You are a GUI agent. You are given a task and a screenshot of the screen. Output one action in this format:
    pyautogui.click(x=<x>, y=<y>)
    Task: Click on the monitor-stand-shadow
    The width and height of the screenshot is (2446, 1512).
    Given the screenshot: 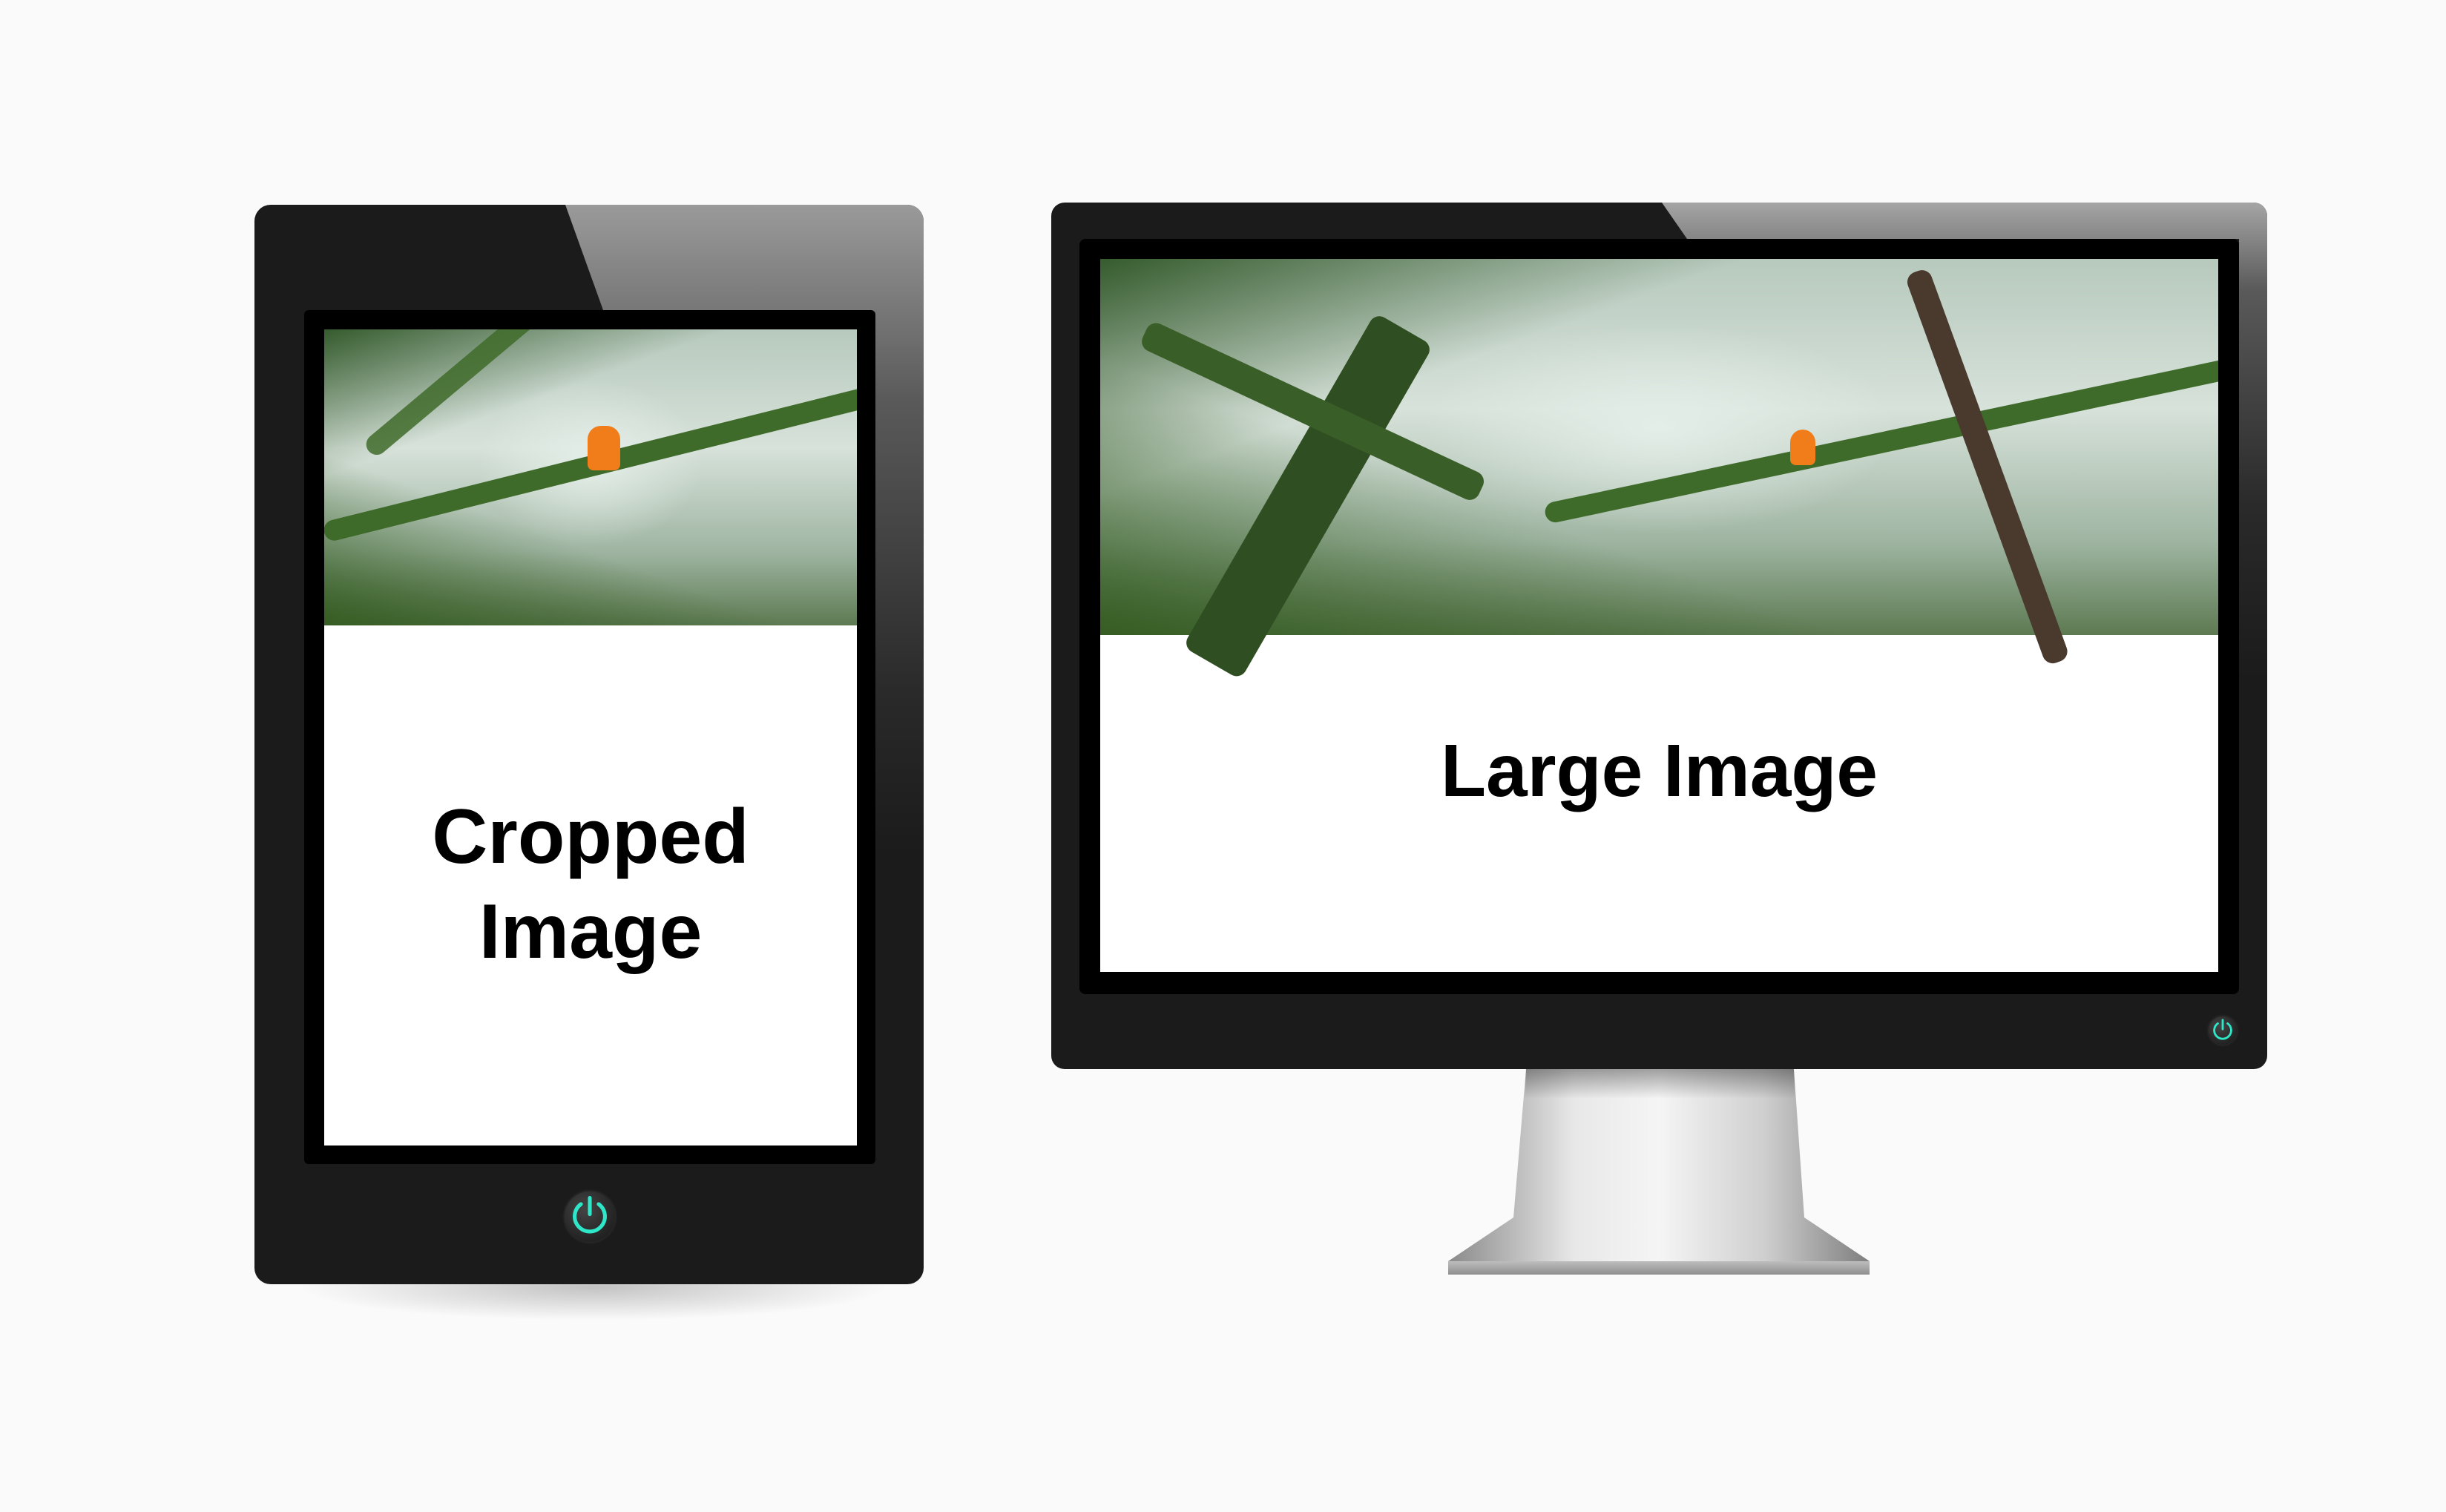 What is the action you would take?
    pyautogui.click(x=1660, y=1084)
    